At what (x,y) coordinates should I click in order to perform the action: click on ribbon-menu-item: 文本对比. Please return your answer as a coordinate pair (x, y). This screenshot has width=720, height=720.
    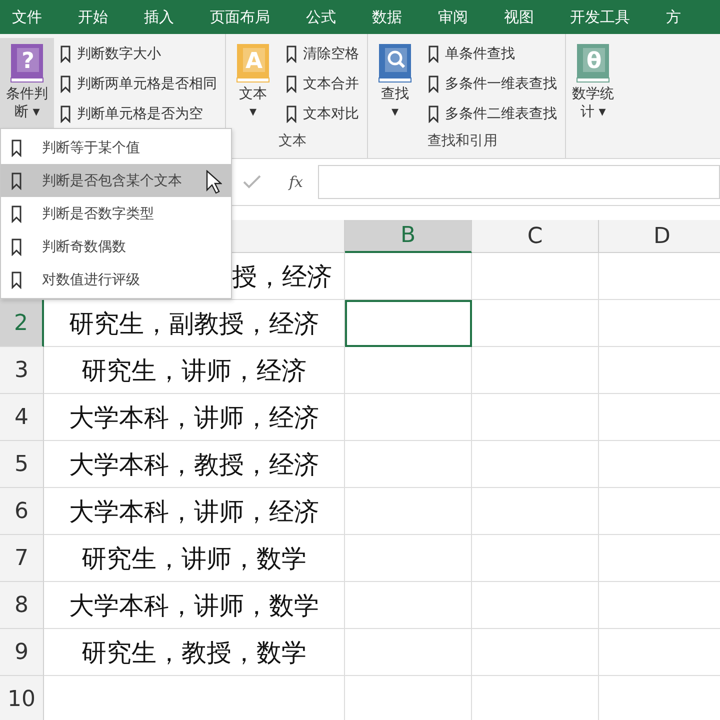
    Looking at the image, I should click on (322, 114).